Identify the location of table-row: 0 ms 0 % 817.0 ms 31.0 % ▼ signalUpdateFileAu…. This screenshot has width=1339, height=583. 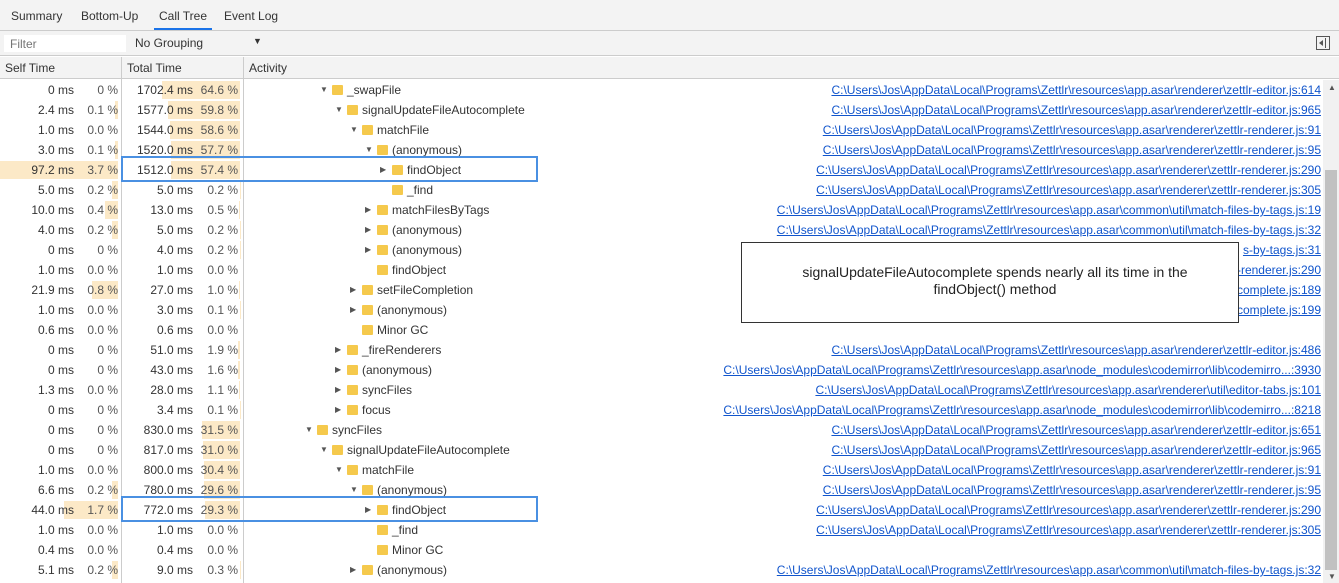
(661, 450).